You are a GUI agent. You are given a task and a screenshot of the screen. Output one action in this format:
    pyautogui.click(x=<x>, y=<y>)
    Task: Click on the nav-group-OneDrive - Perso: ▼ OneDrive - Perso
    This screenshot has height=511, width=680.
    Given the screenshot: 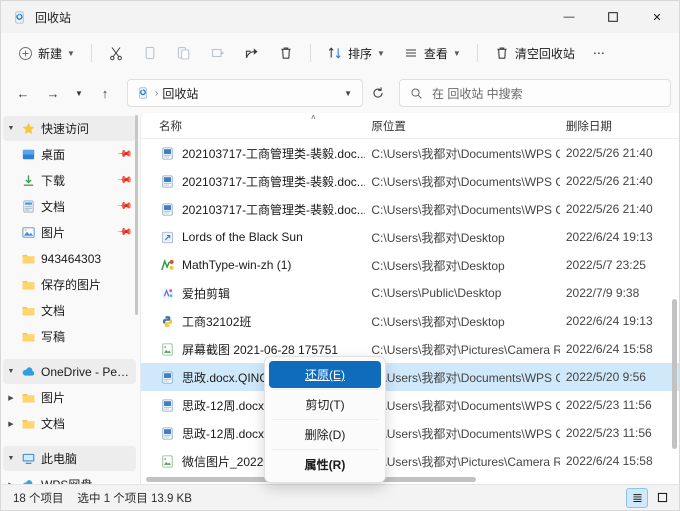 What is the action you would take?
    pyautogui.click(x=69, y=371)
    